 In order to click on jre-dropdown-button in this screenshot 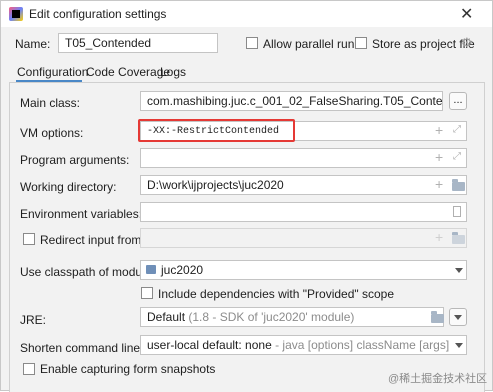, I will do `click(458, 317)`.